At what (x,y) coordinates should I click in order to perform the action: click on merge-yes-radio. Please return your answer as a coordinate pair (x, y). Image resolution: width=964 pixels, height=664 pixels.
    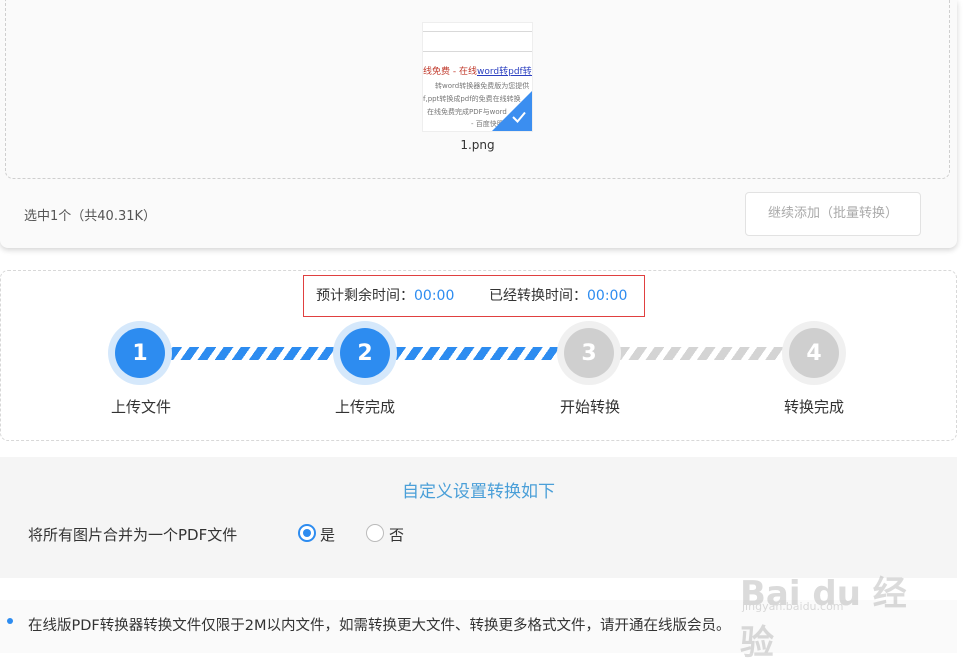
    Looking at the image, I should click on (307, 533).